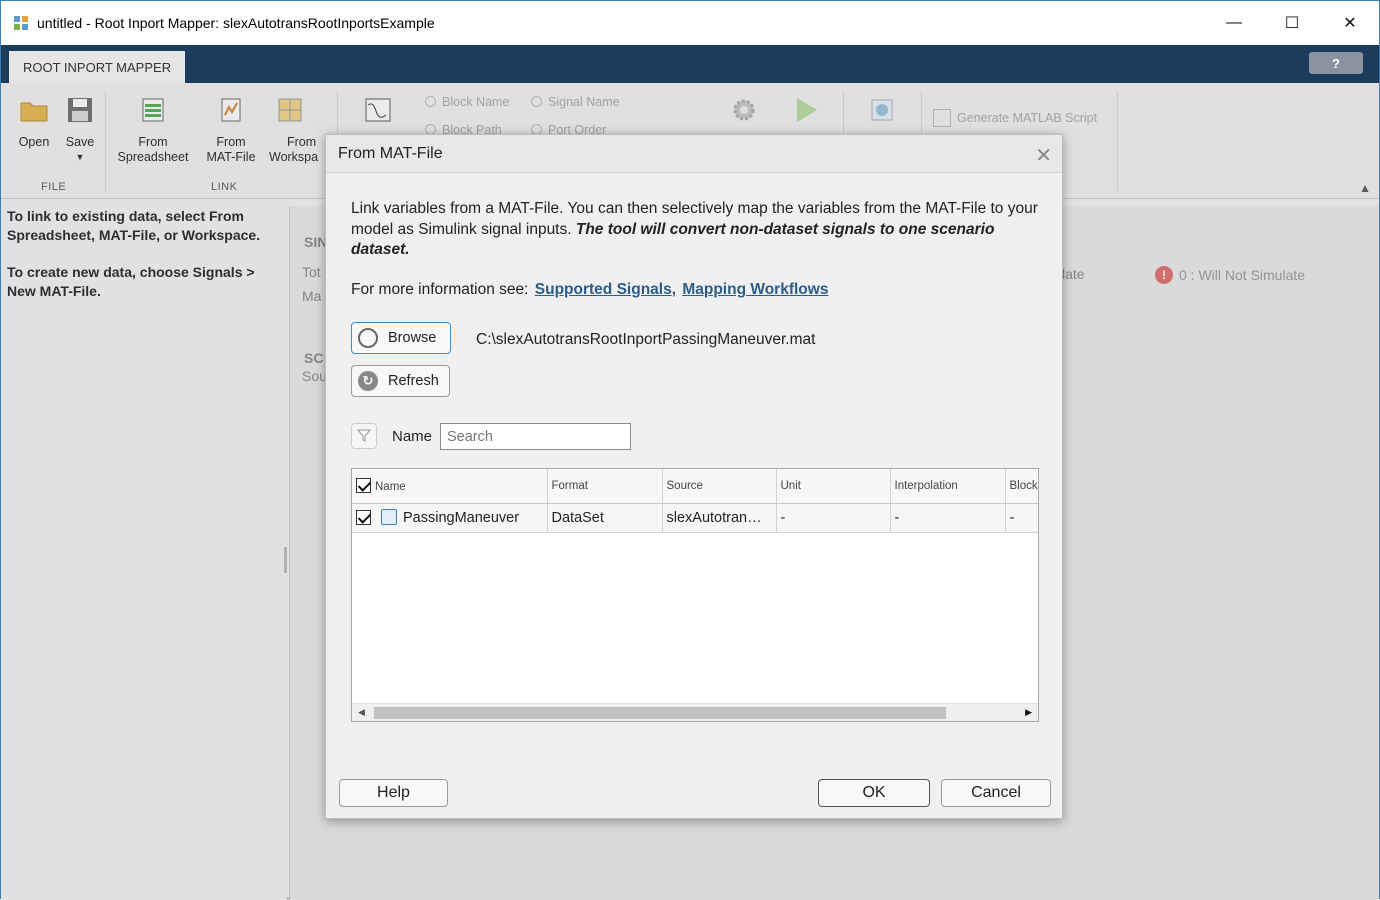 This screenshot has width=1380, height=900. What do you see at coordinates (368, 338) in the screenshot?
I see `browse-icon` at bounding box center [368, 338].